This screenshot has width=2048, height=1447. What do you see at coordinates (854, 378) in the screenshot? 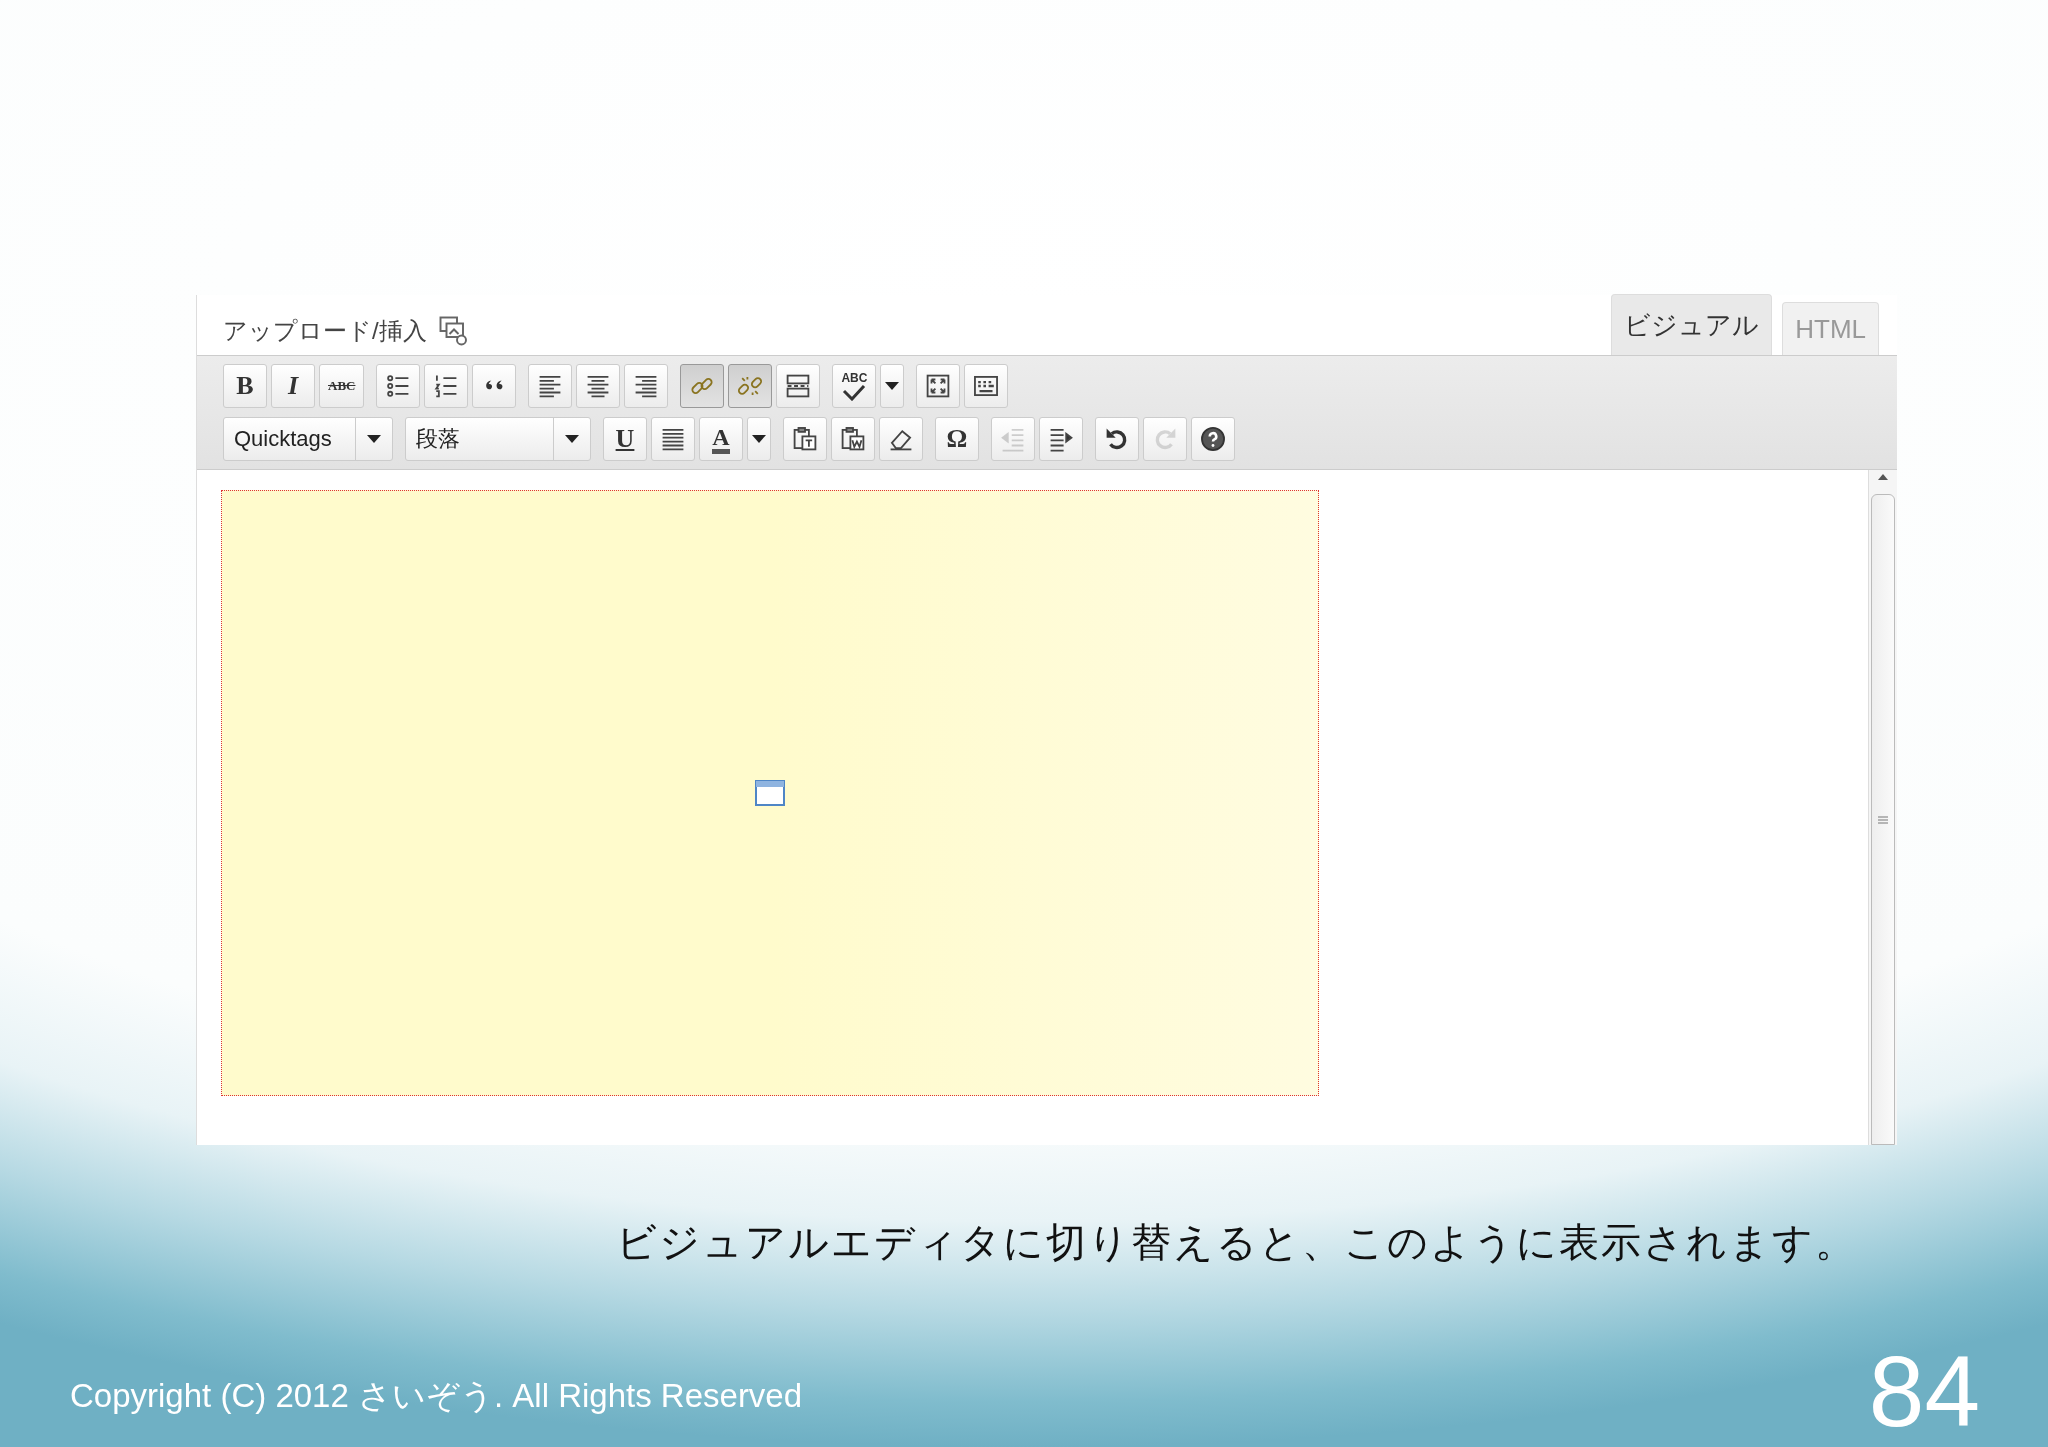
I see `abc-label: ABC` at bounding box center [854, 378].